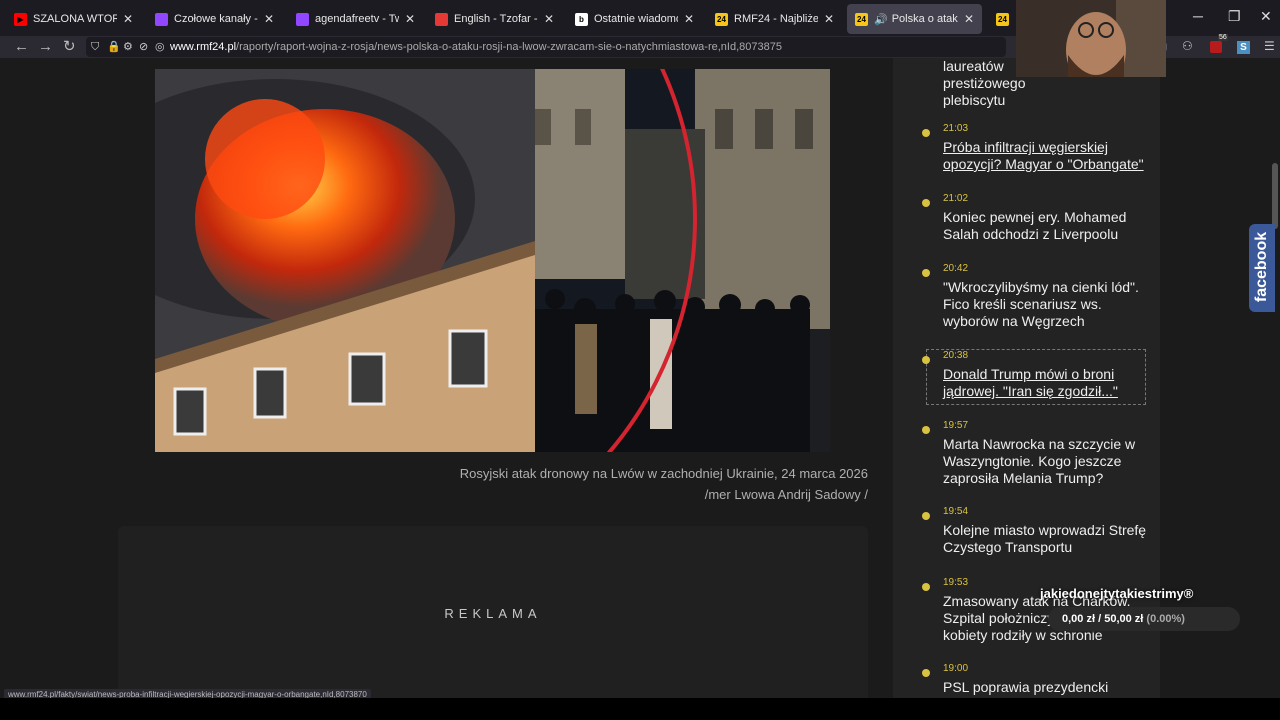 The height and width of the screenshot is (720, 1280). I want to click on caption-line-2: /mer Lwowa Andrij Sadowy /, so click(786, 494).